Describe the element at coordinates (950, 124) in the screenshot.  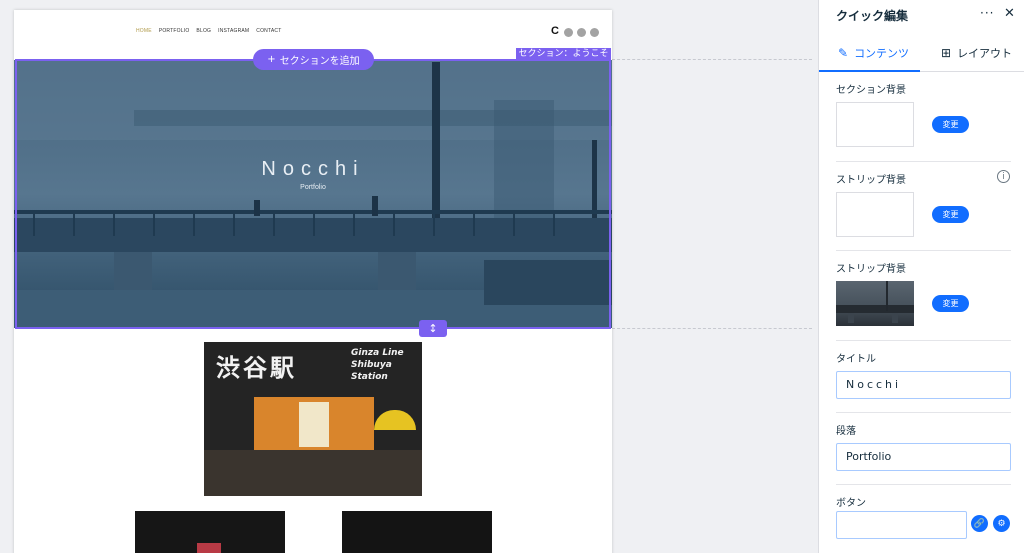
I see `section-bg-change-button: 変更` at that location.